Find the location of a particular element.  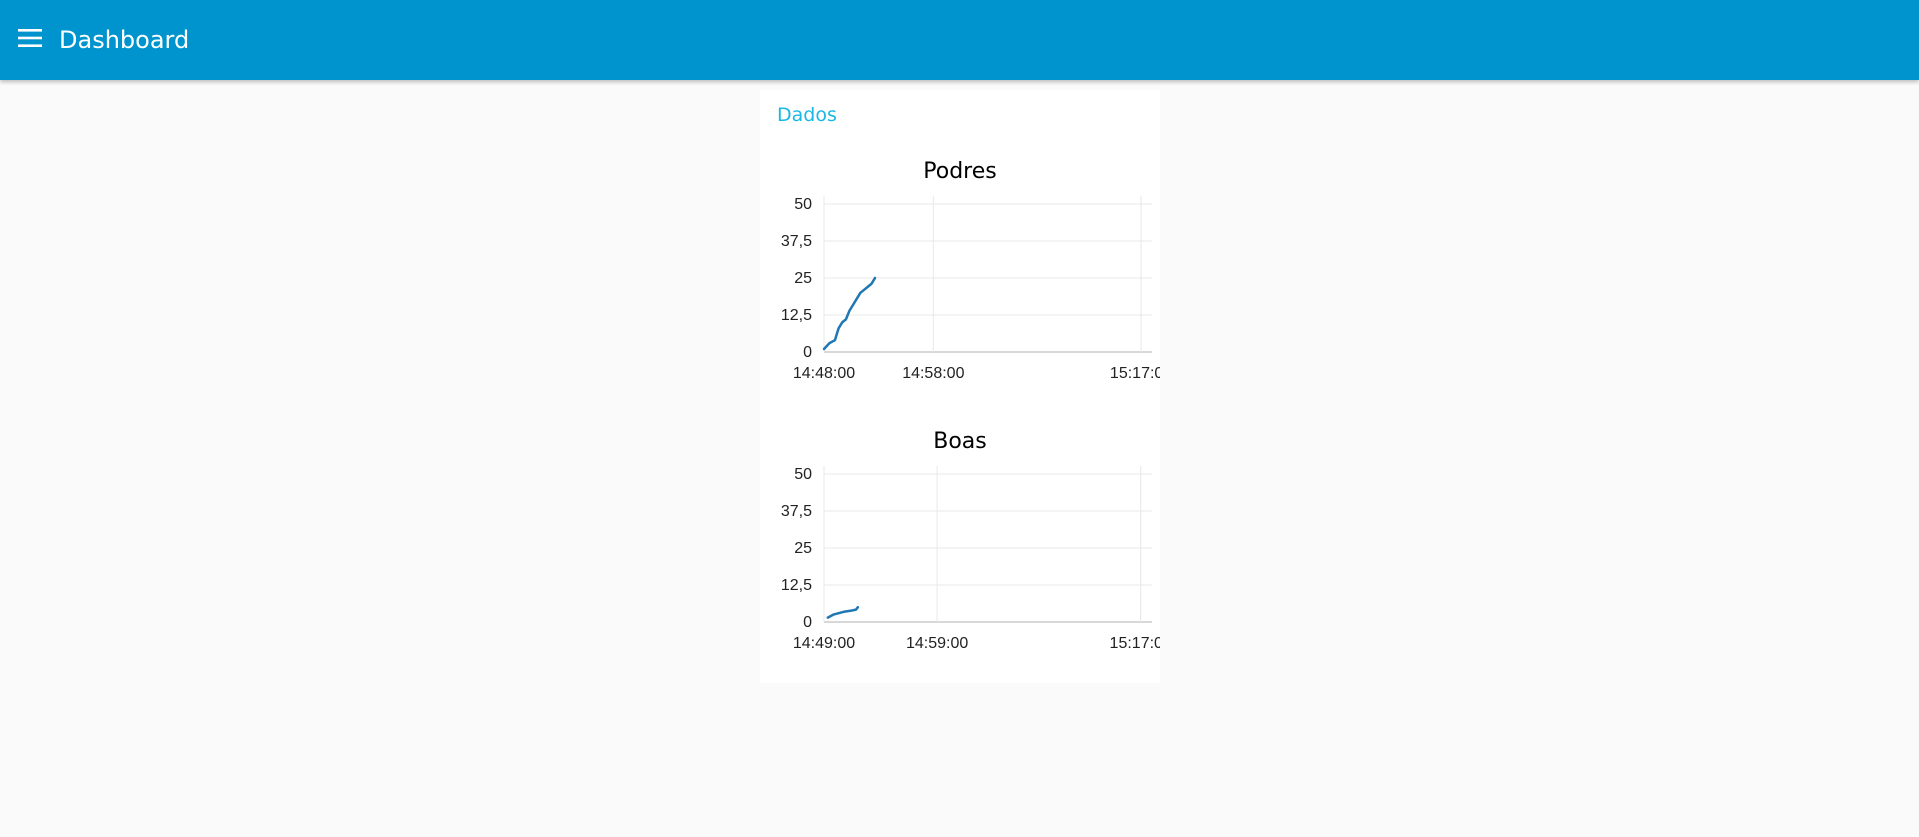

menu-button is located at coordinates (34, 42).